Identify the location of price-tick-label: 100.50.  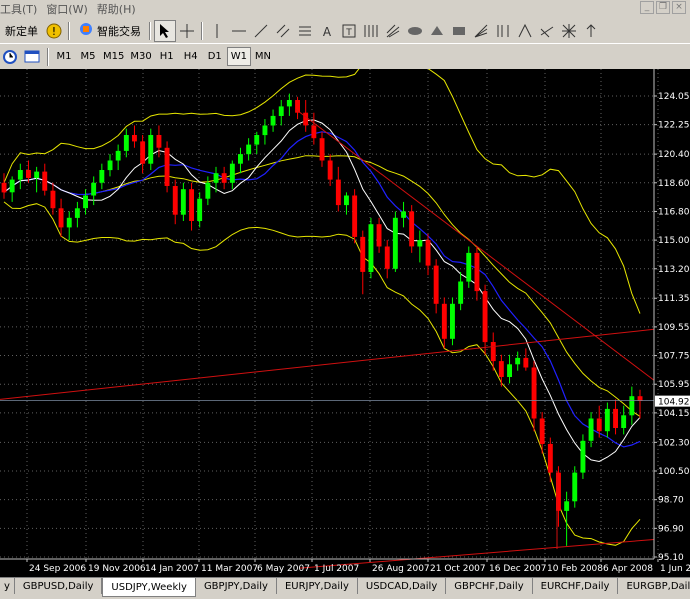
(674, 472).